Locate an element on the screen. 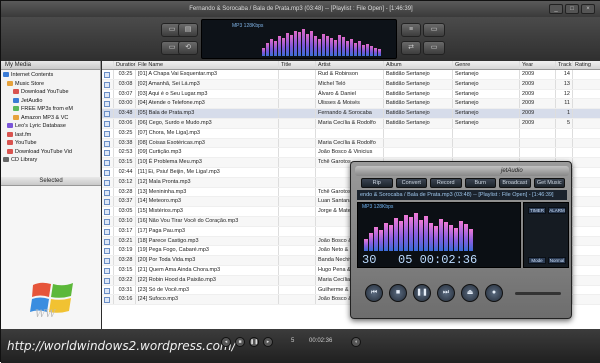 The height and width of the screenshot is (363, 600). skin-record-icon: ● is located at coordinates (494, 293).